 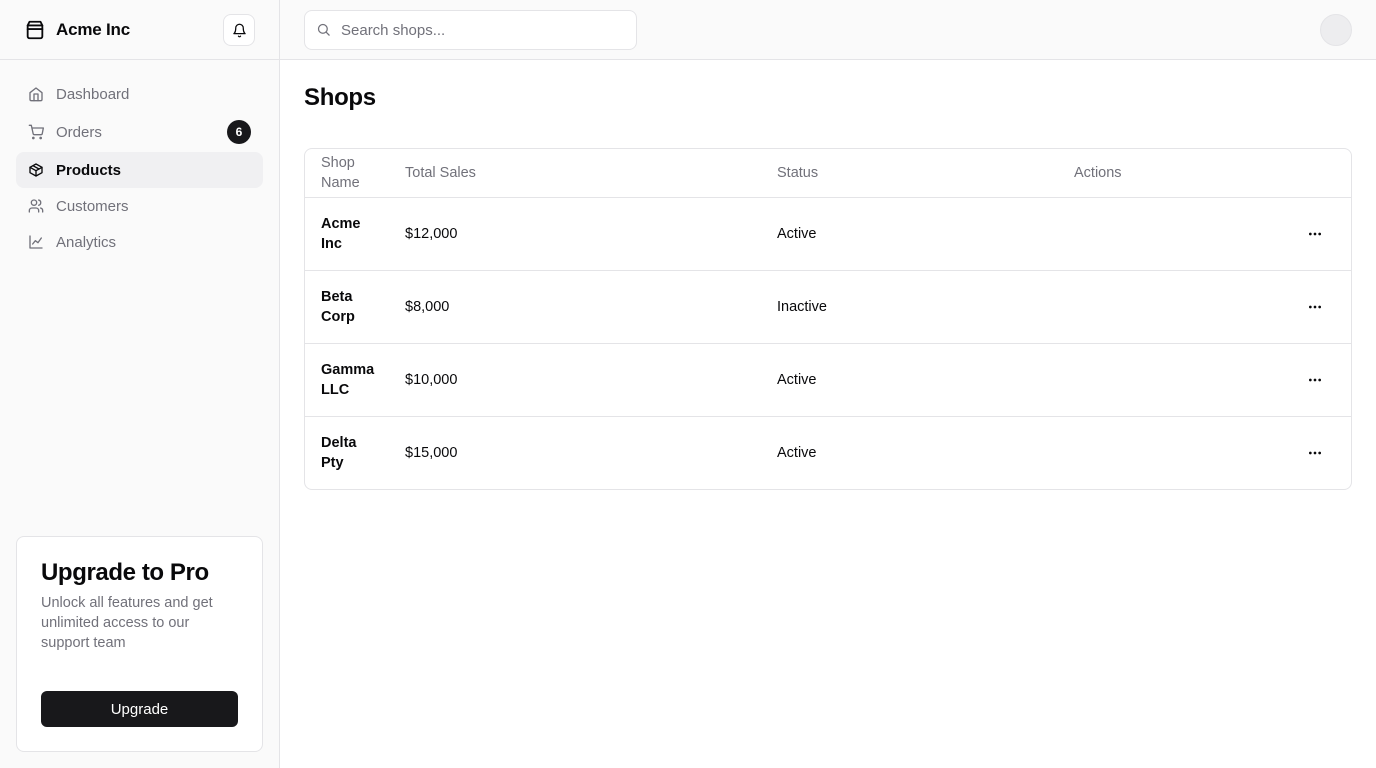 I want to click on search-input, so click(x=481, y=30).